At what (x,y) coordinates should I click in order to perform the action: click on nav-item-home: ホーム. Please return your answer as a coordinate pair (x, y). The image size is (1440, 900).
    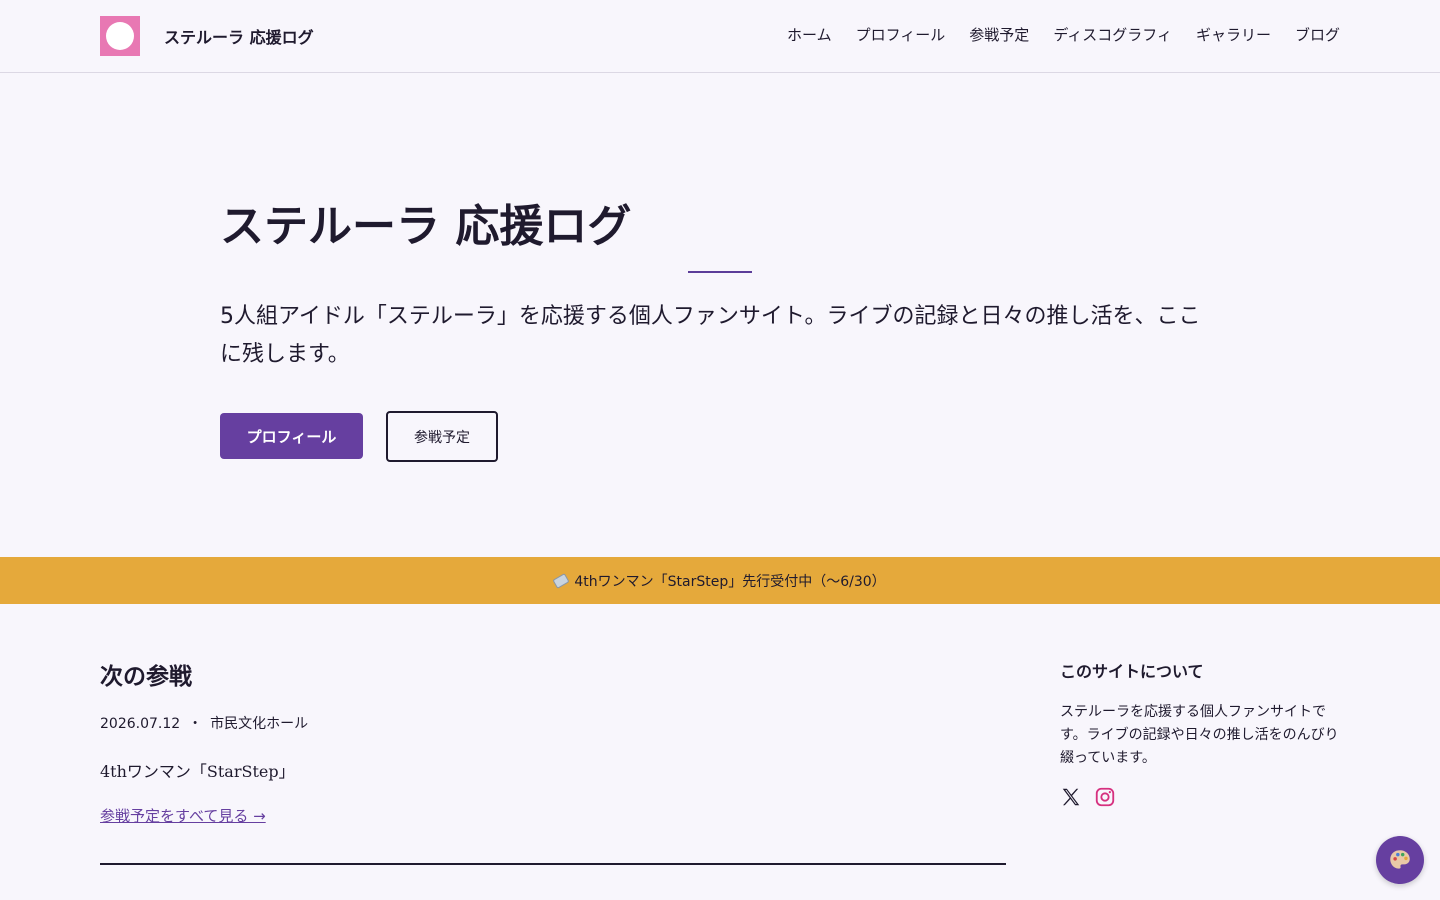
    Looking at the image, I should click on (809, 34).